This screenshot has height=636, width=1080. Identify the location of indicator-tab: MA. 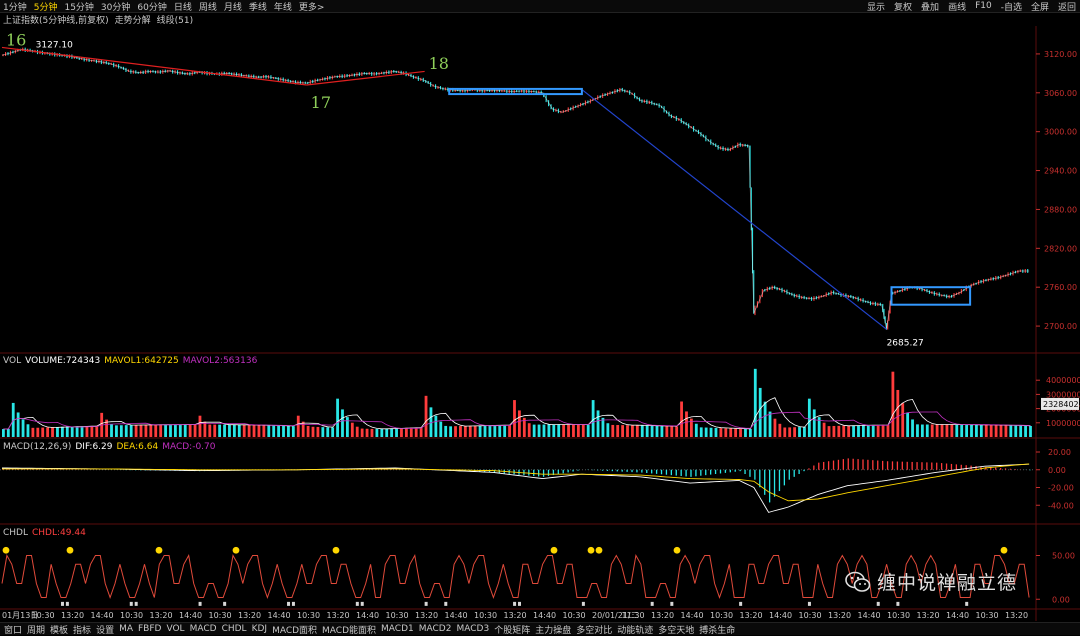
(126, 629).